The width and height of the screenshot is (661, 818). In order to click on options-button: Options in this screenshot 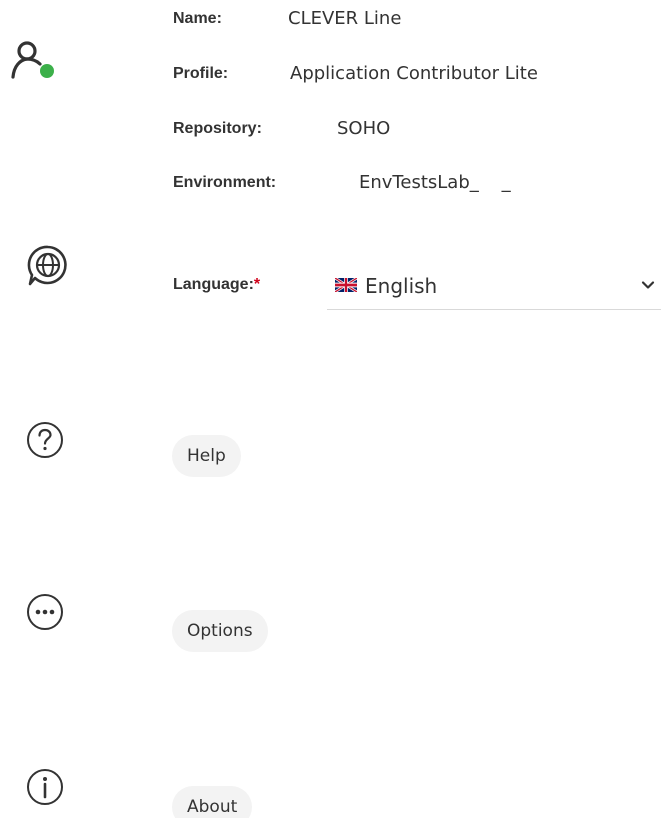, I will do `click(220, 631)`.